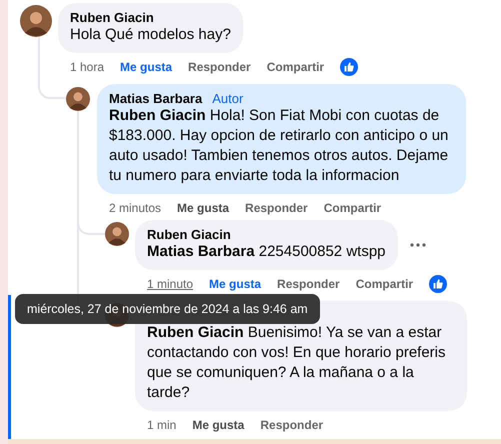 The height and width of the screenshot is (444, 501). I want to click on timestamp-link: 2 minutos, so click(135, 208).